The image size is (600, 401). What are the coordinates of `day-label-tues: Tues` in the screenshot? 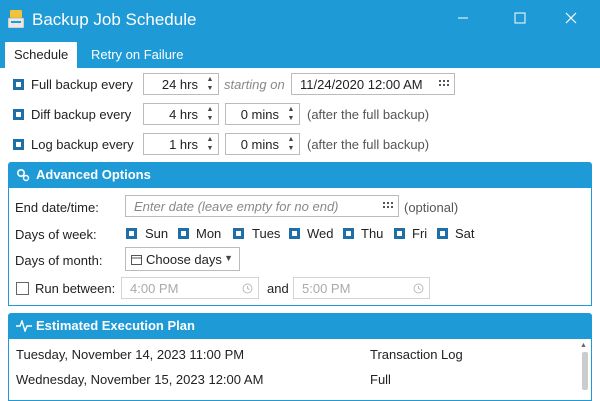 It's located at (266, 233).